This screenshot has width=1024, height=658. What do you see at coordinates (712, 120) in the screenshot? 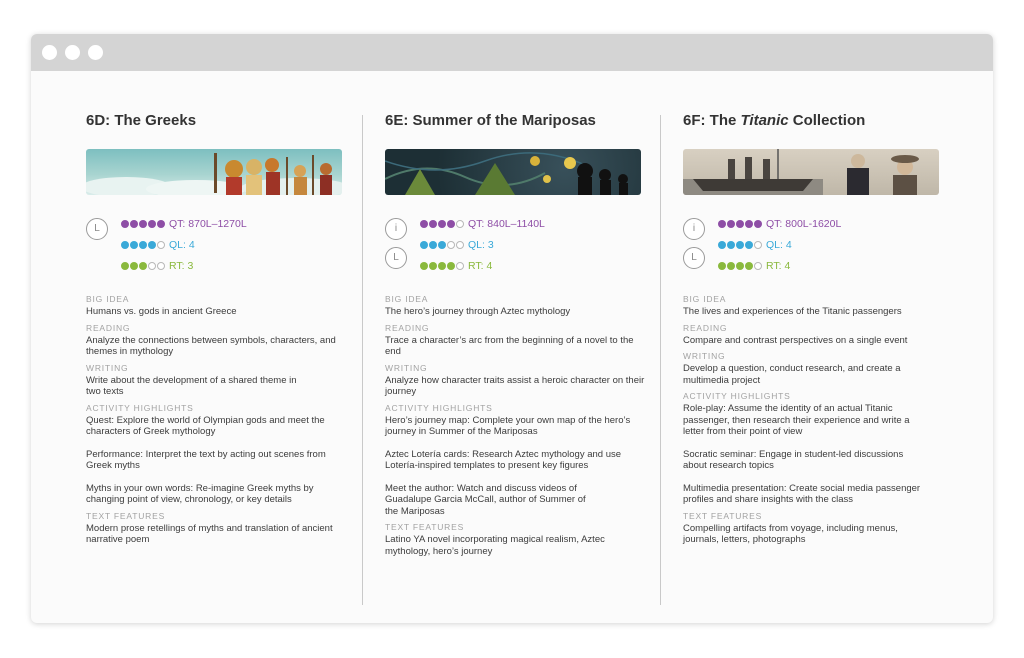
I see `unit-title-prefix: 6F: The` at bounding box center [712, 120].